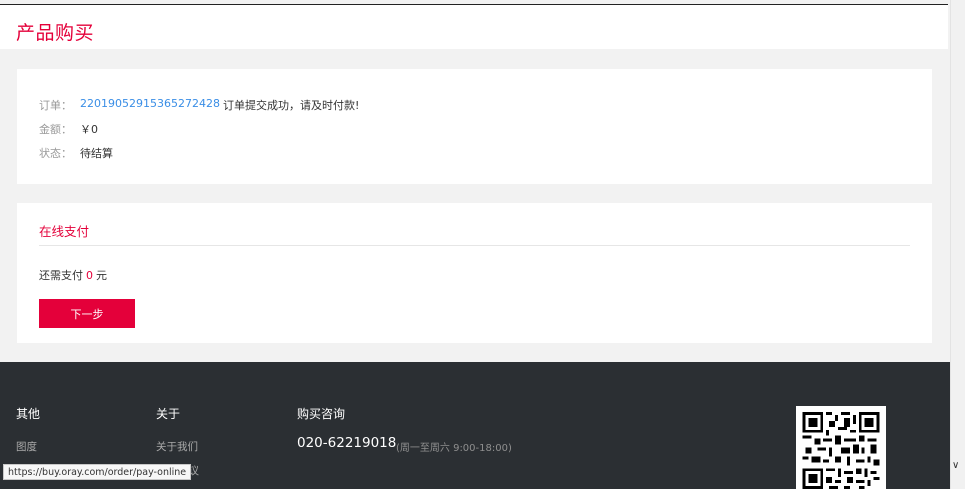  Describe the element at coordinates (957, 244) in the screenshot. I see `page-scrollbar` at that location.